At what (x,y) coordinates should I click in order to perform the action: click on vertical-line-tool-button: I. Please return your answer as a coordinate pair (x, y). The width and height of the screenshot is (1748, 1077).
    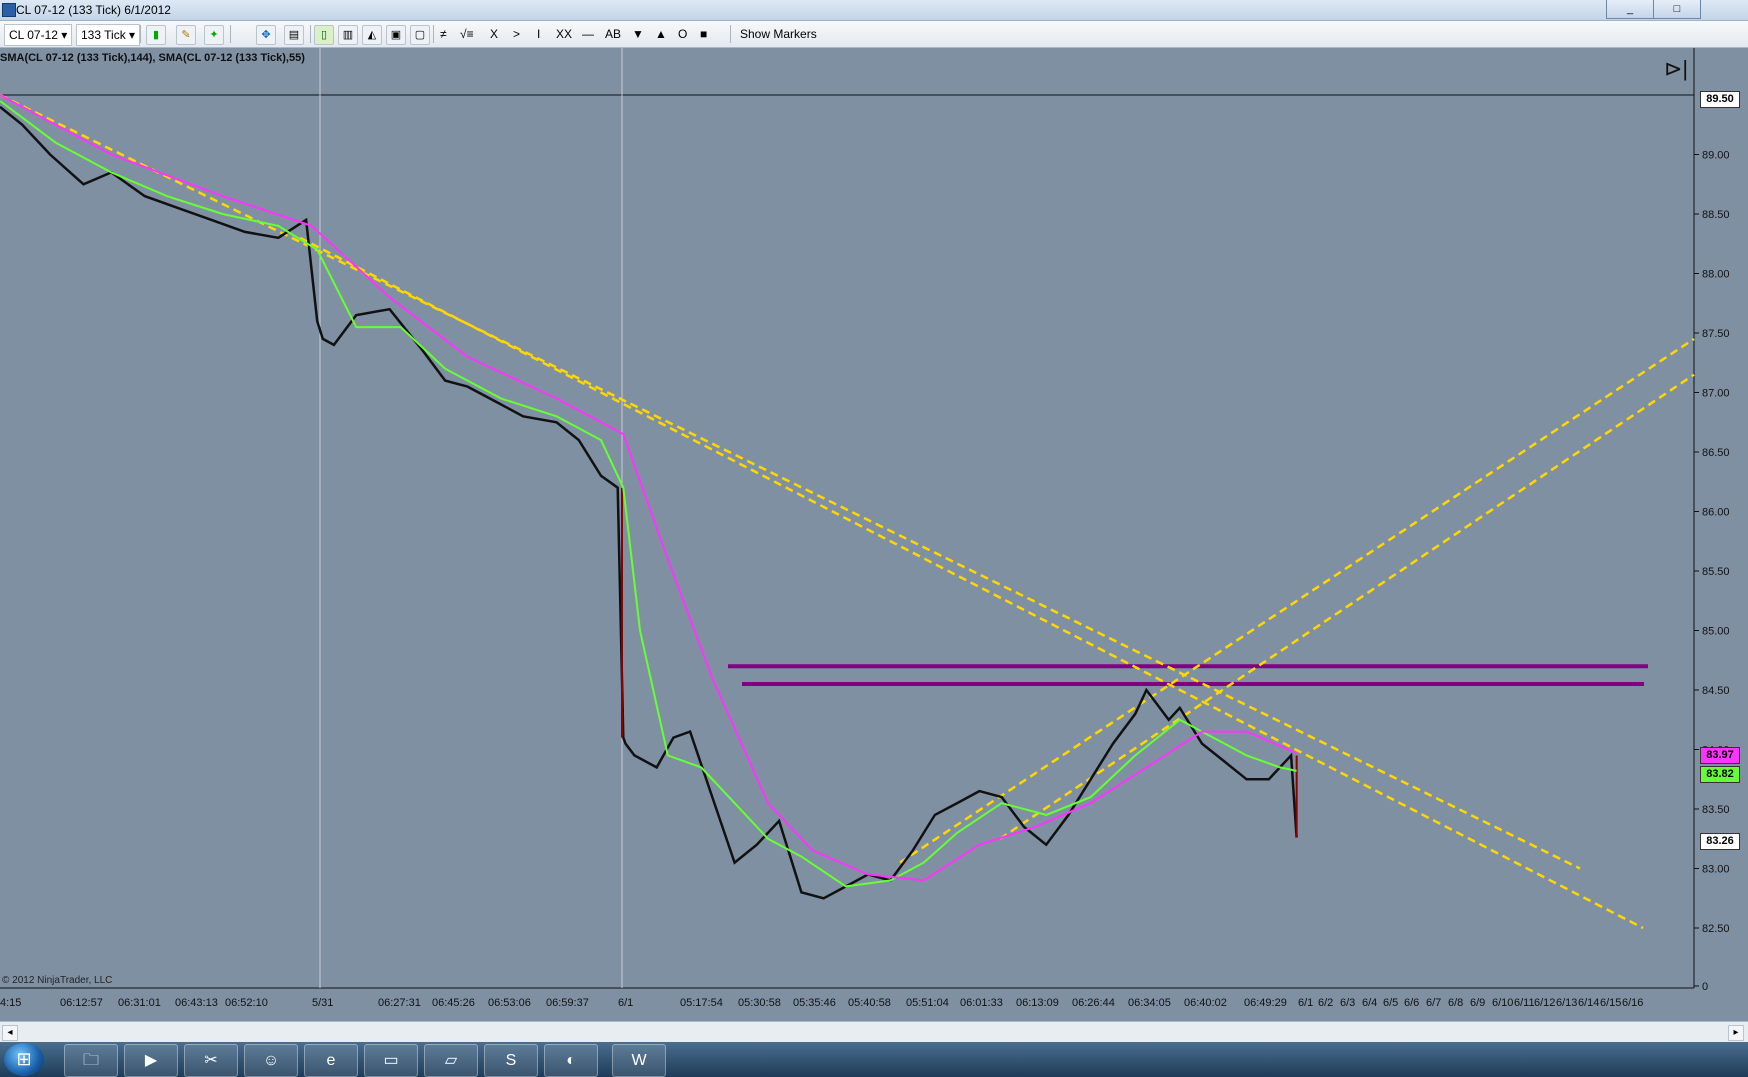
    Looking at the image, I should click on (538, 34).